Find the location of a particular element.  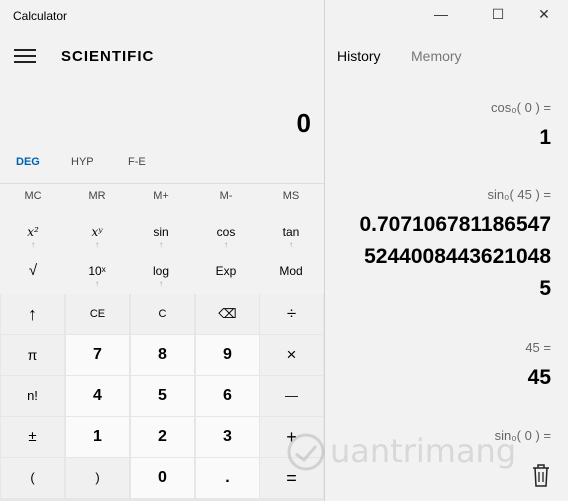

fe-toggle: F-E is located at coordinates (137, 162).